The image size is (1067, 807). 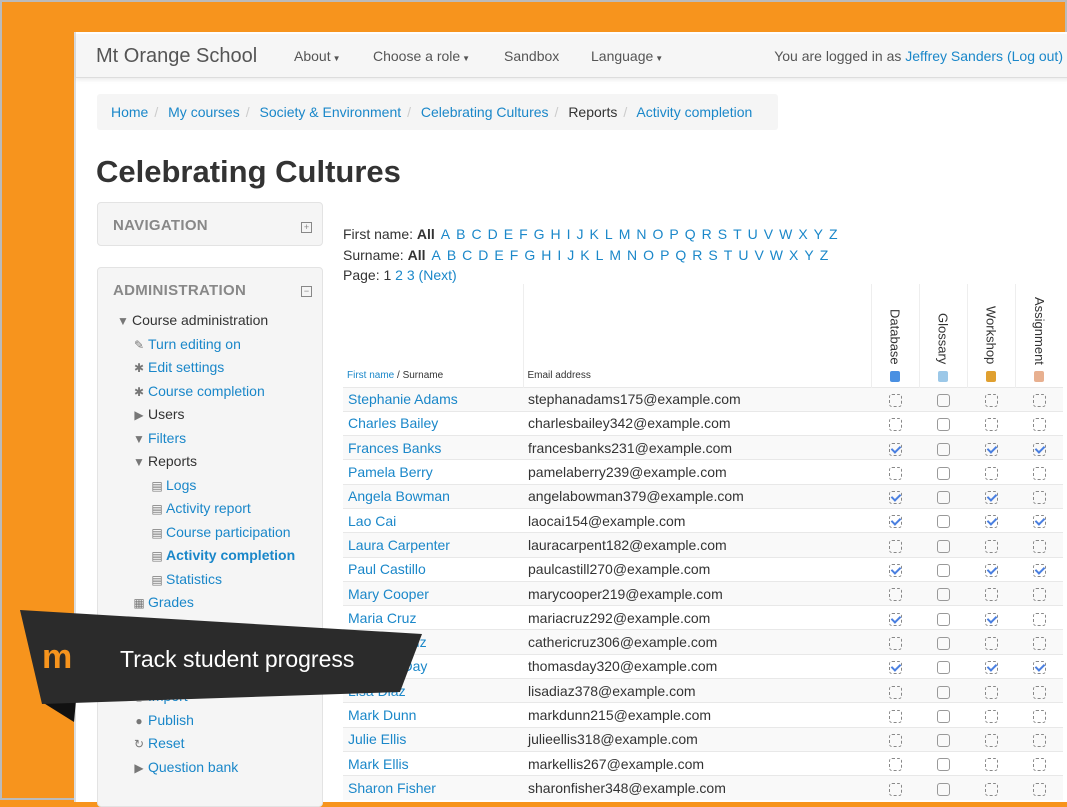 I want to click on student-name-link: Lisa Diaz, so click(x=377, y=691).